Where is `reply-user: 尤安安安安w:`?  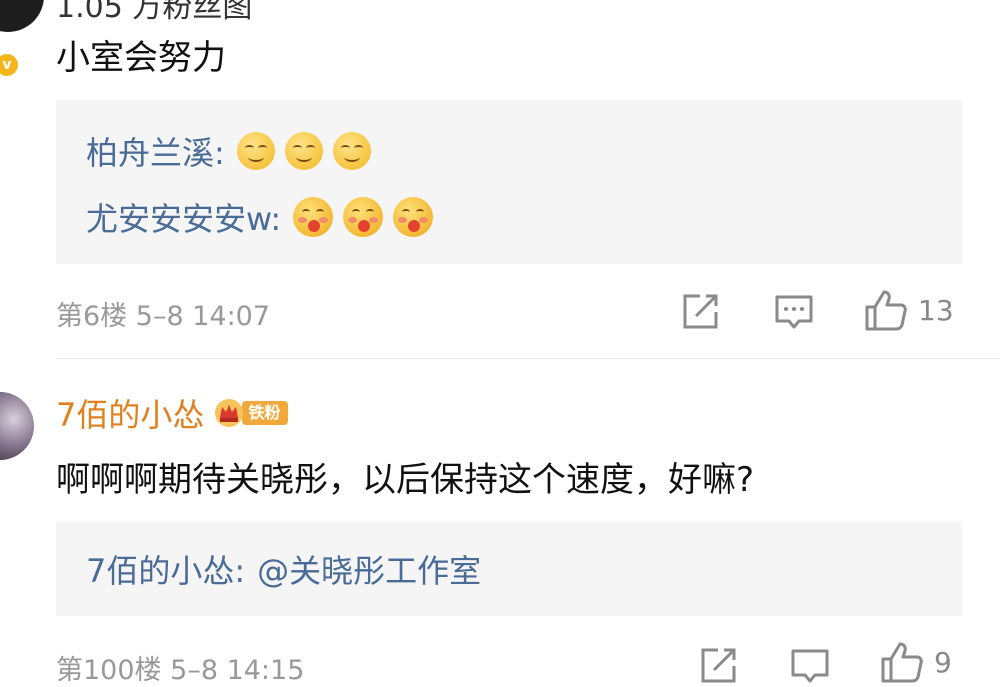
reply-user: 尤安安安安w: is located at coordinates (183, 217).